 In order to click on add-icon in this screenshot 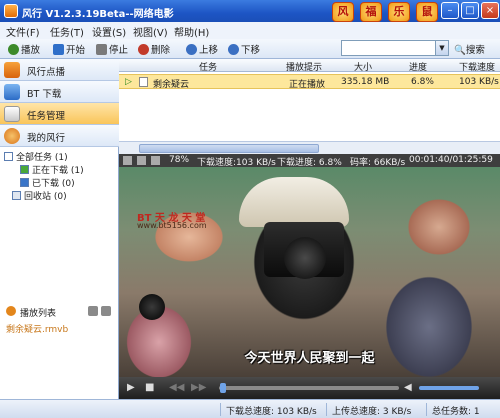, I will do `click(93, 311)`.